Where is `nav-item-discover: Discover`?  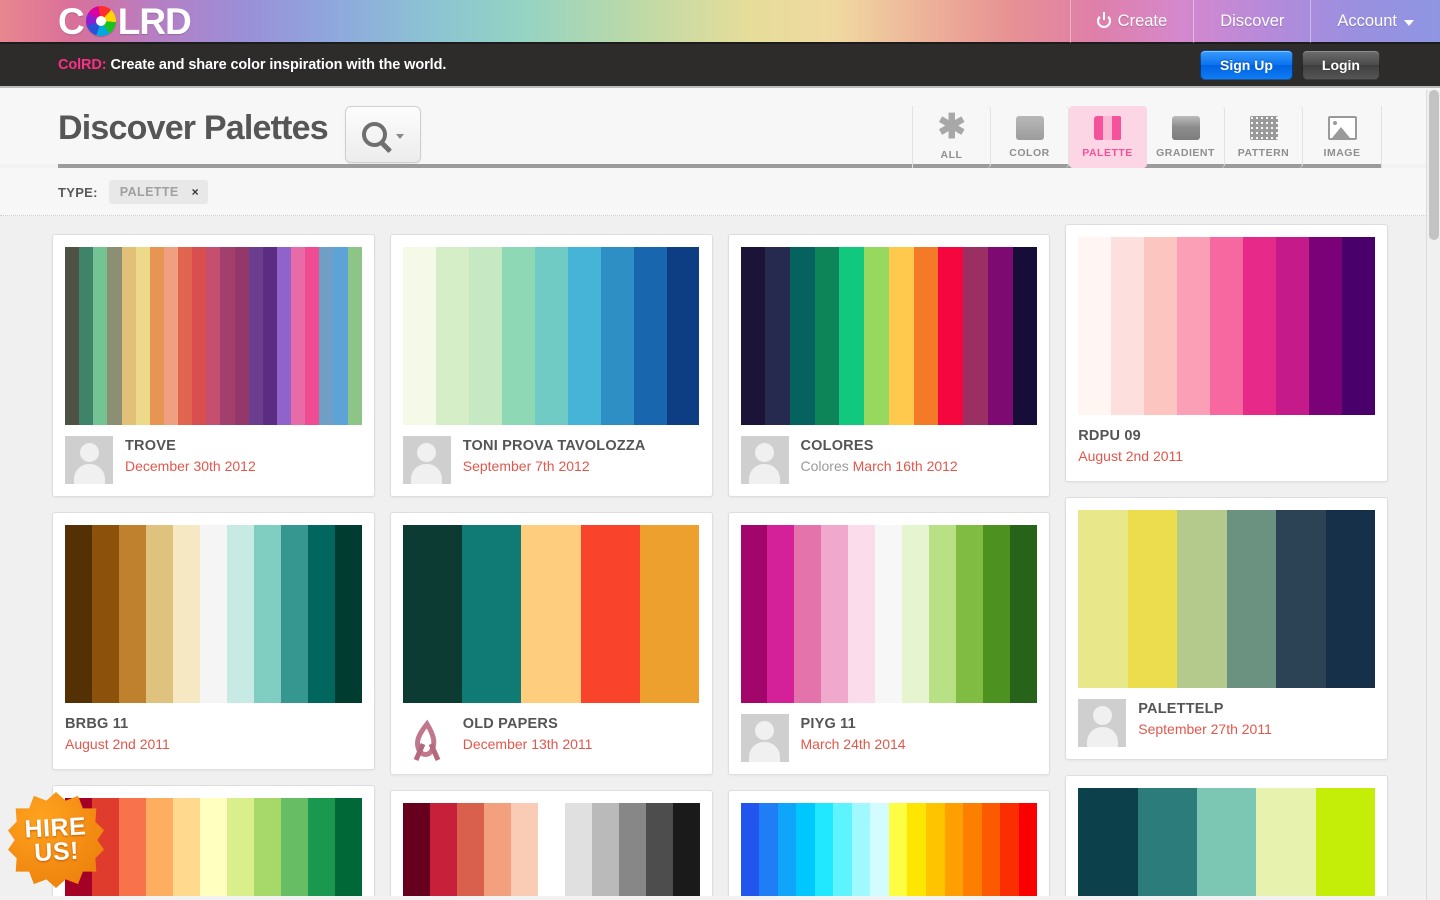 nav-item-discover: Discover is located at coordinates (1251, 21).